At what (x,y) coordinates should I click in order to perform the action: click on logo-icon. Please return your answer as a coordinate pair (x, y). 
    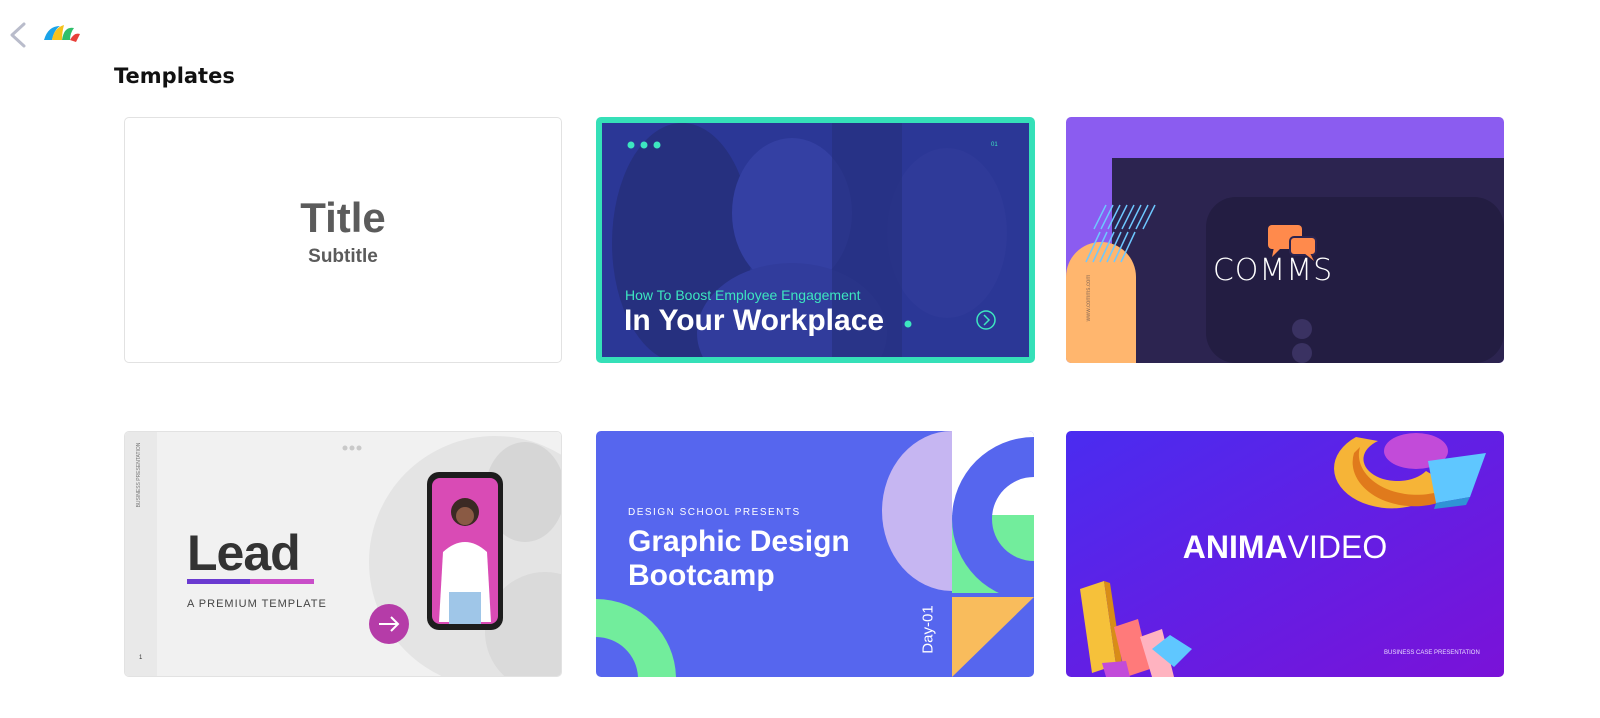
    Looking at the image, I should click on (62, 33).